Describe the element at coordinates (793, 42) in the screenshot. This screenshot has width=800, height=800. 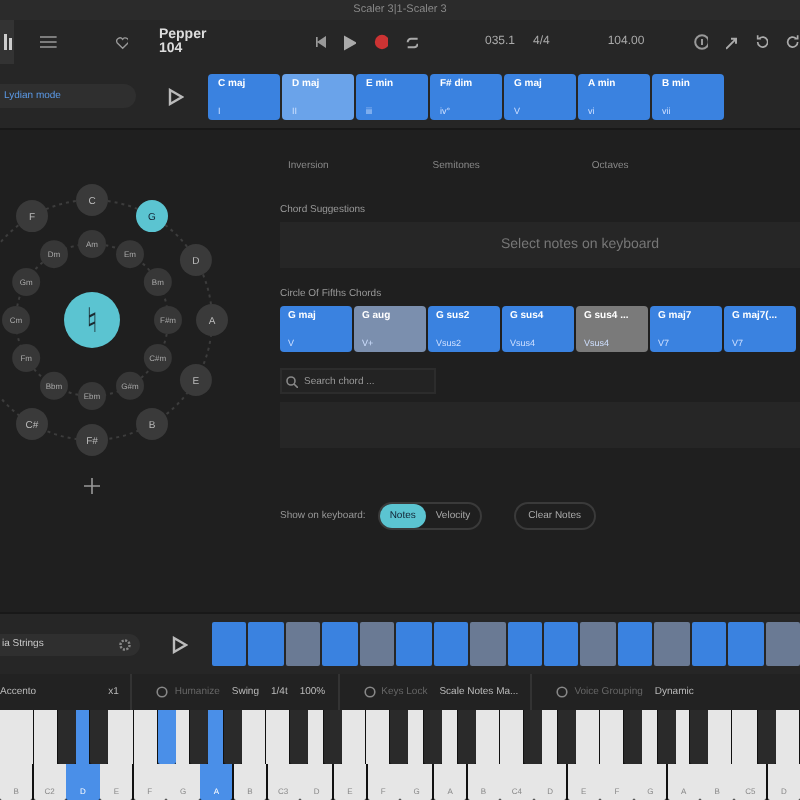
I see `redo-icon` at that location.